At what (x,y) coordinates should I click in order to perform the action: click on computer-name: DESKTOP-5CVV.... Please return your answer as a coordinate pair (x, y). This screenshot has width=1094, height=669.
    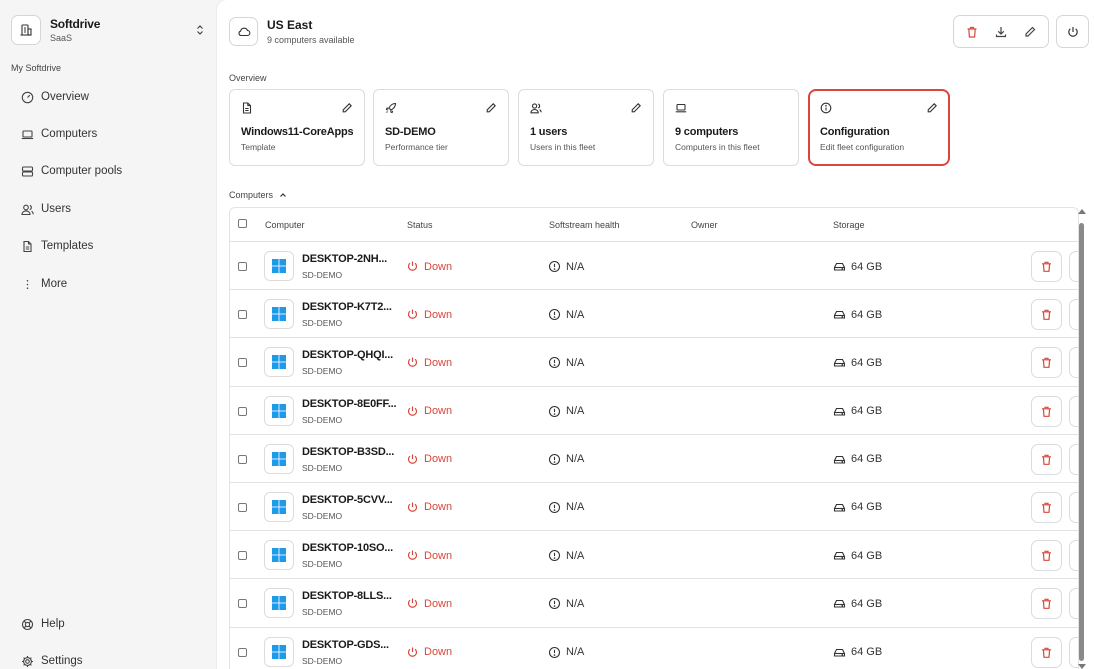
    Looking at the image, I should click on (347, 500).